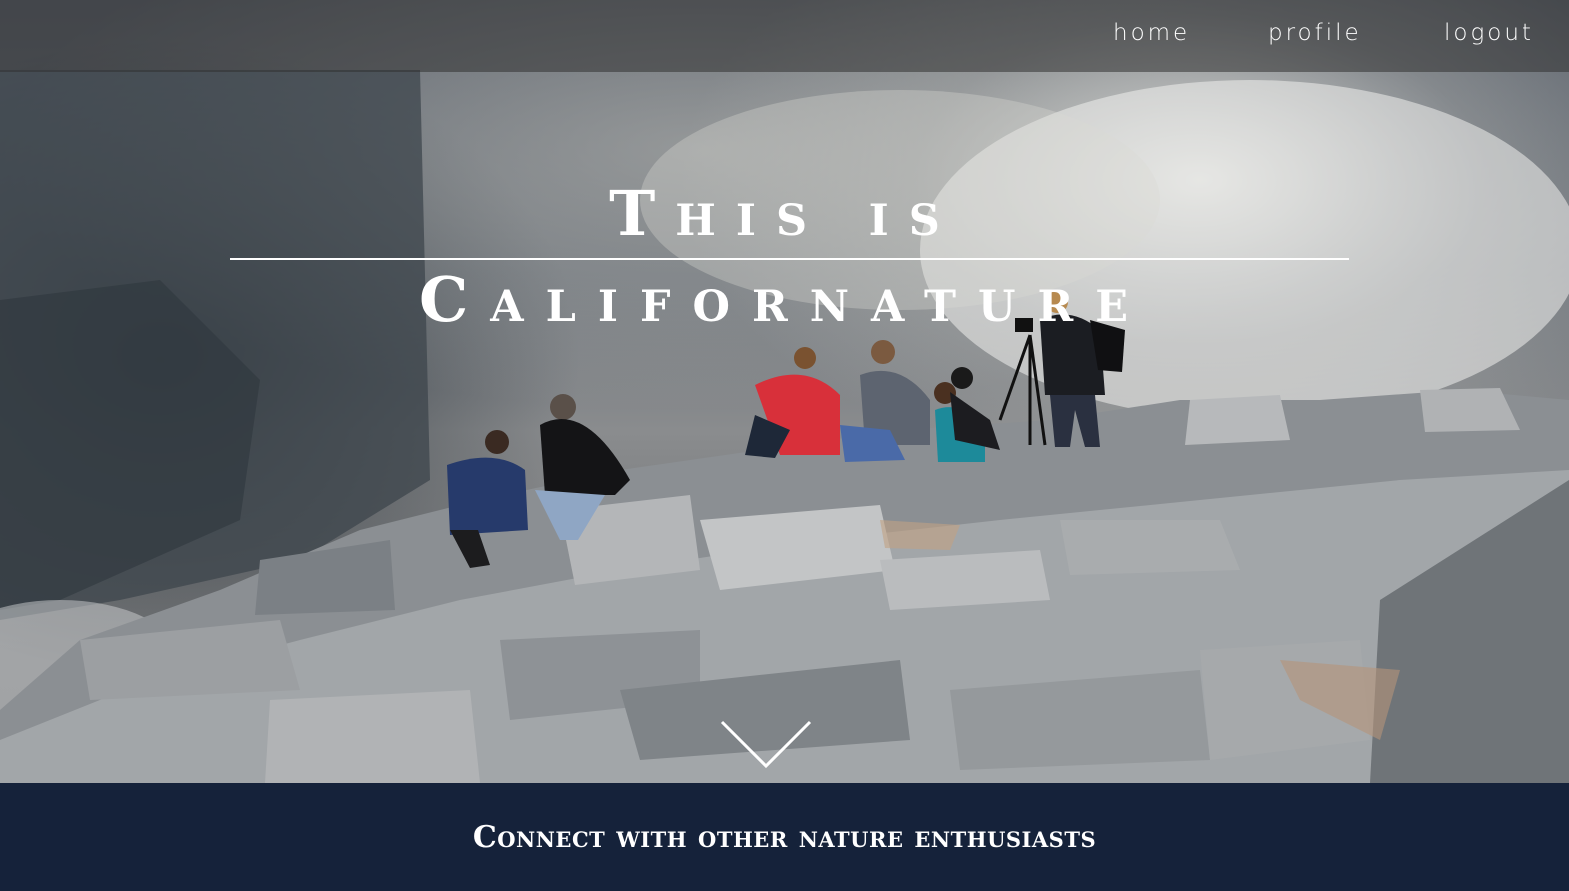 The width and height of the screenshot is (1569, 891). What do you see at coordinates (766, 745) in the screenshot?
I see `chevron-down-icon` at bounding box center [766, 745].